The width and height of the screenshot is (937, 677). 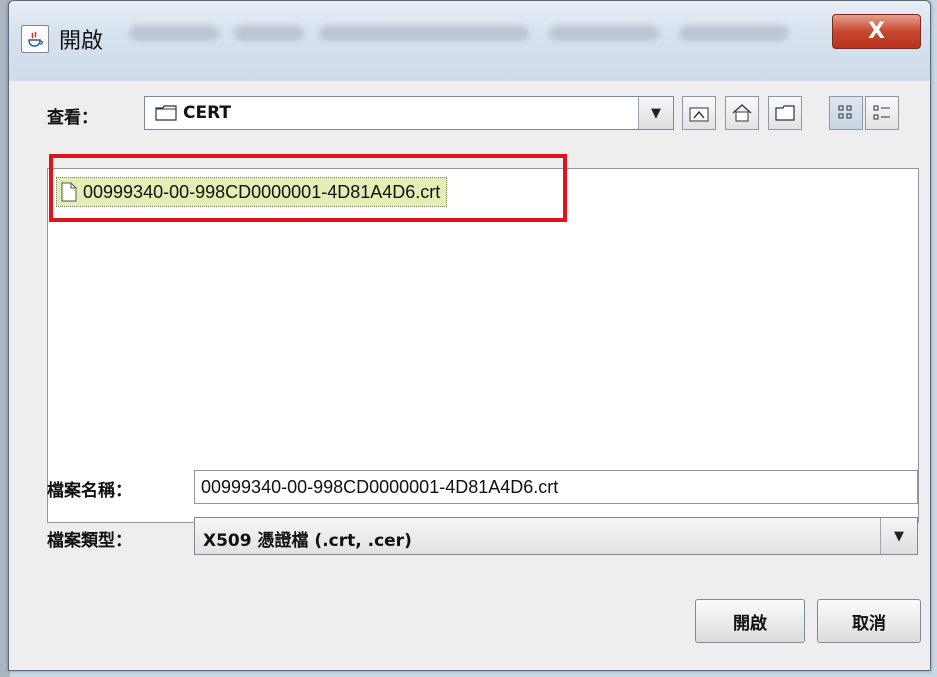 I want to click on look-in-label: 查看：, so click(x=72, y=118).